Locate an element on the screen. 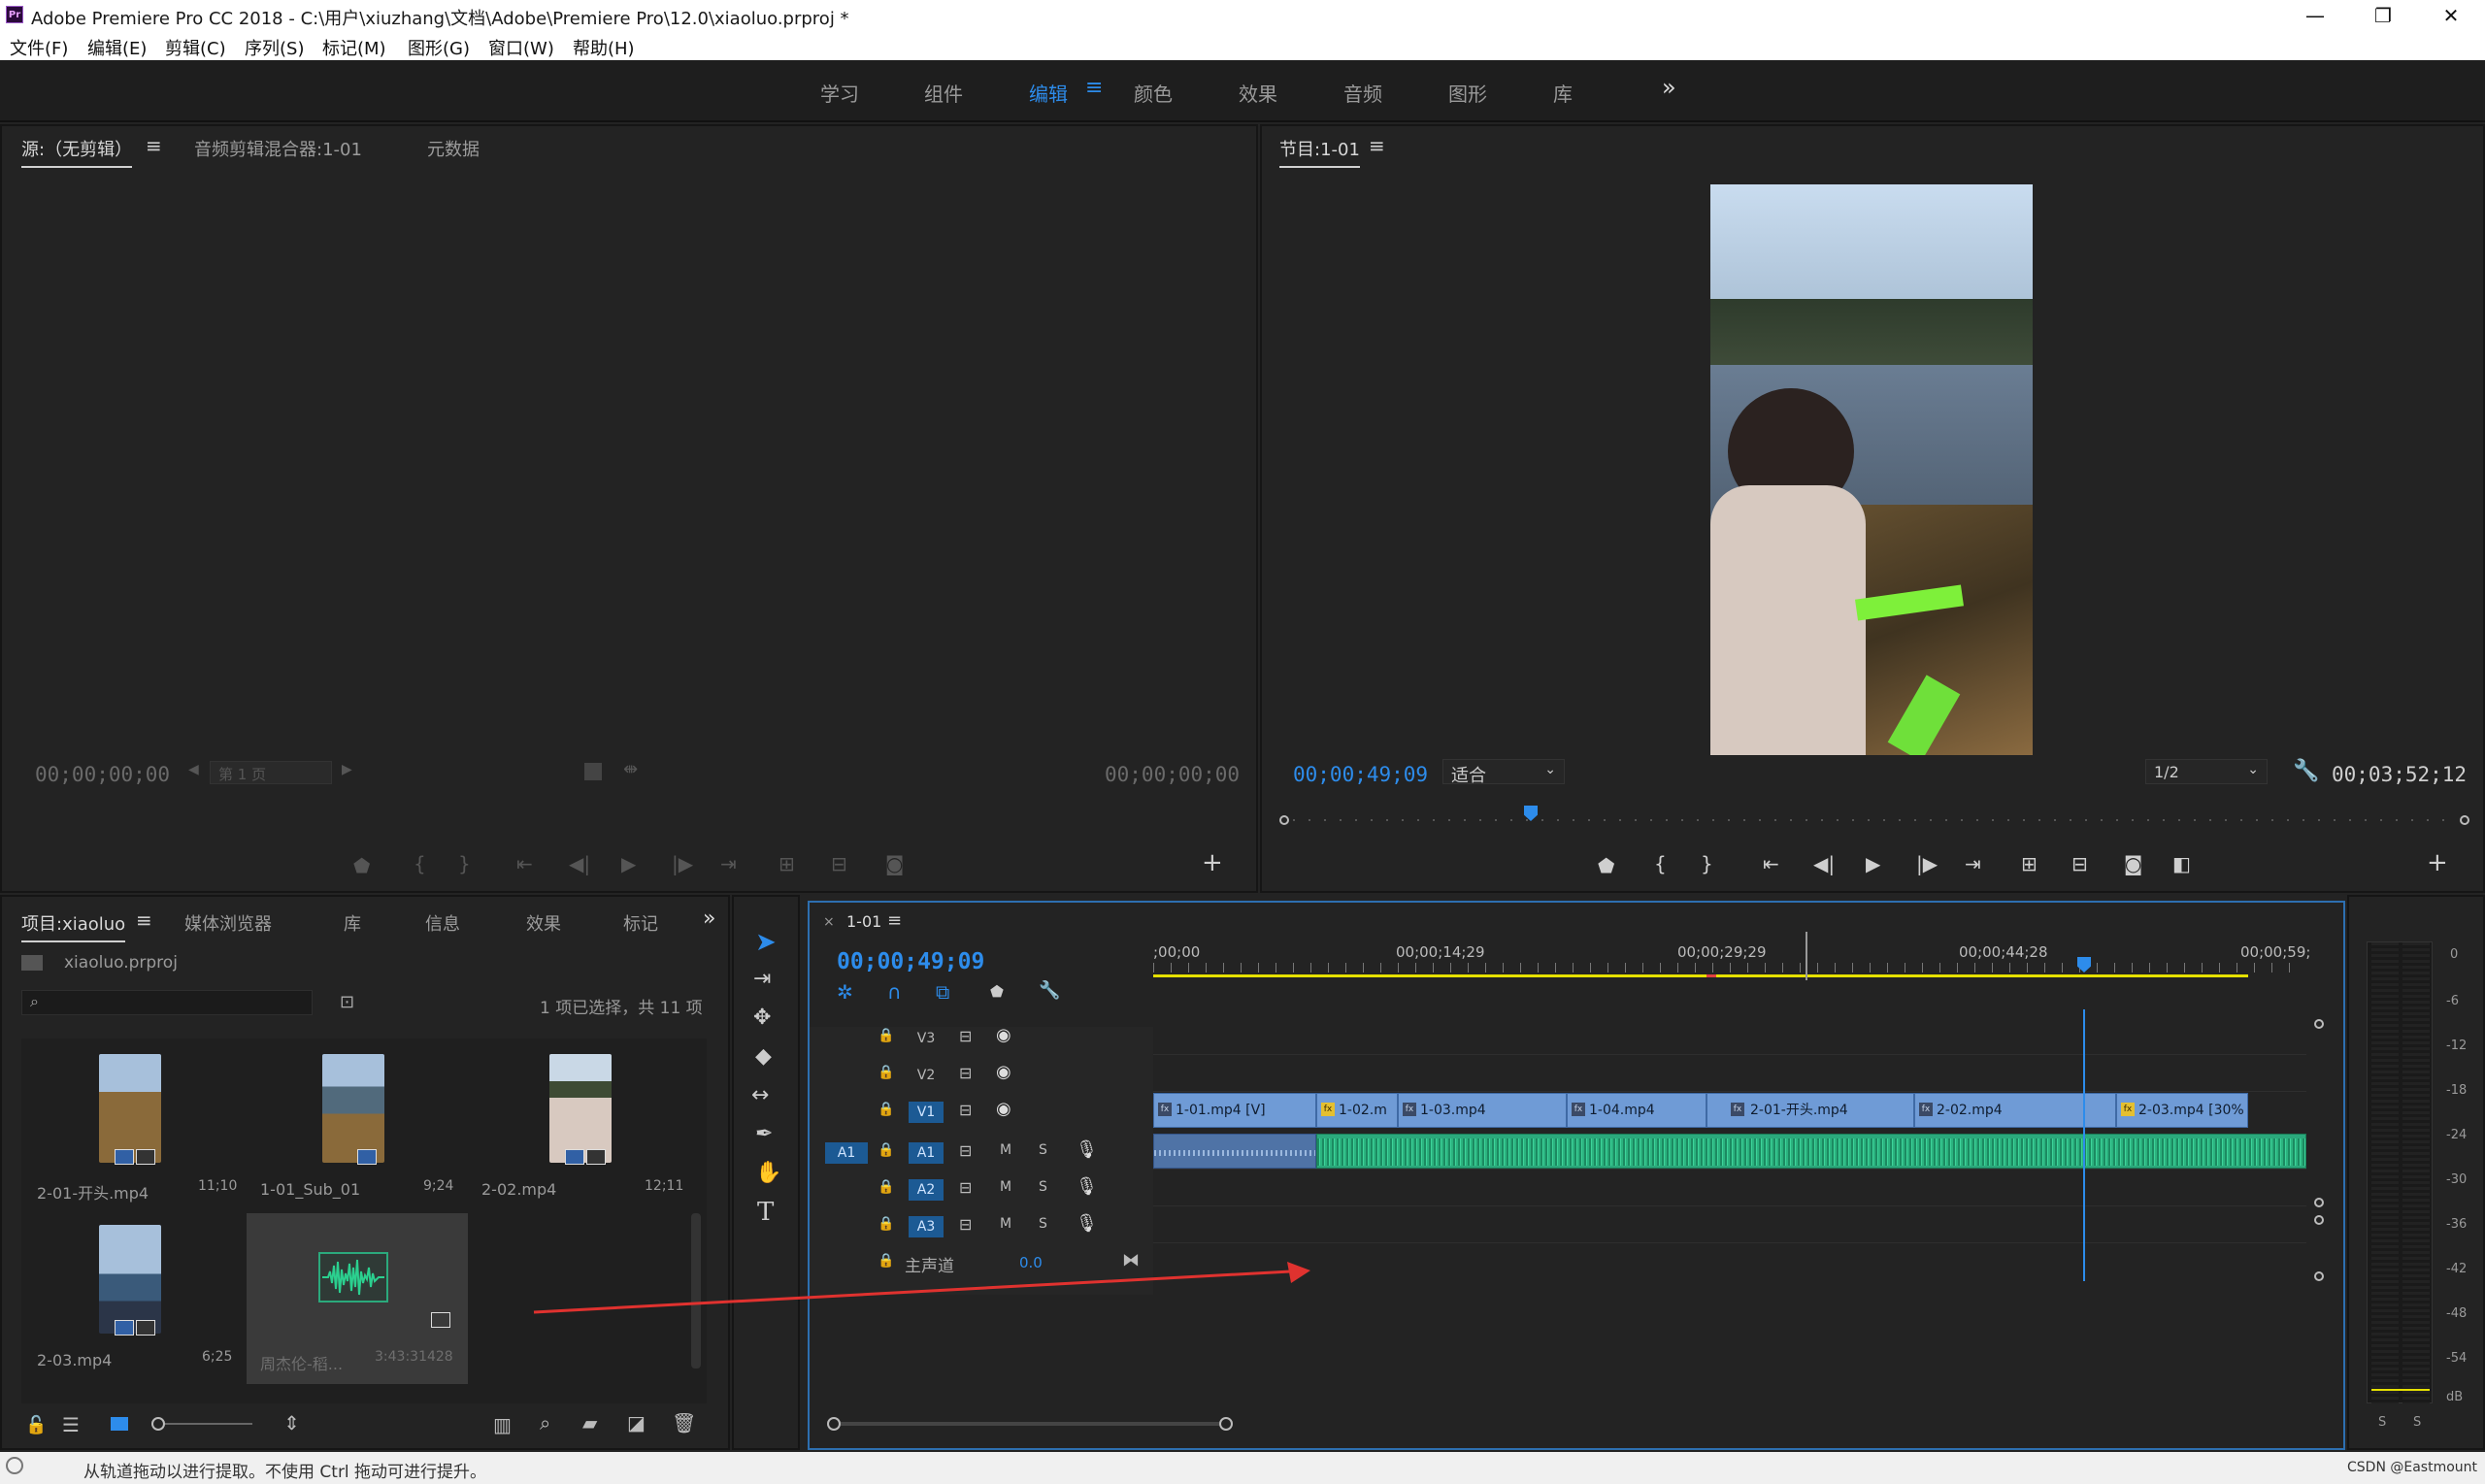 This screenshot has width=2485, height=1484. tab-markers: 标记 is located at coordinates (640, 923).